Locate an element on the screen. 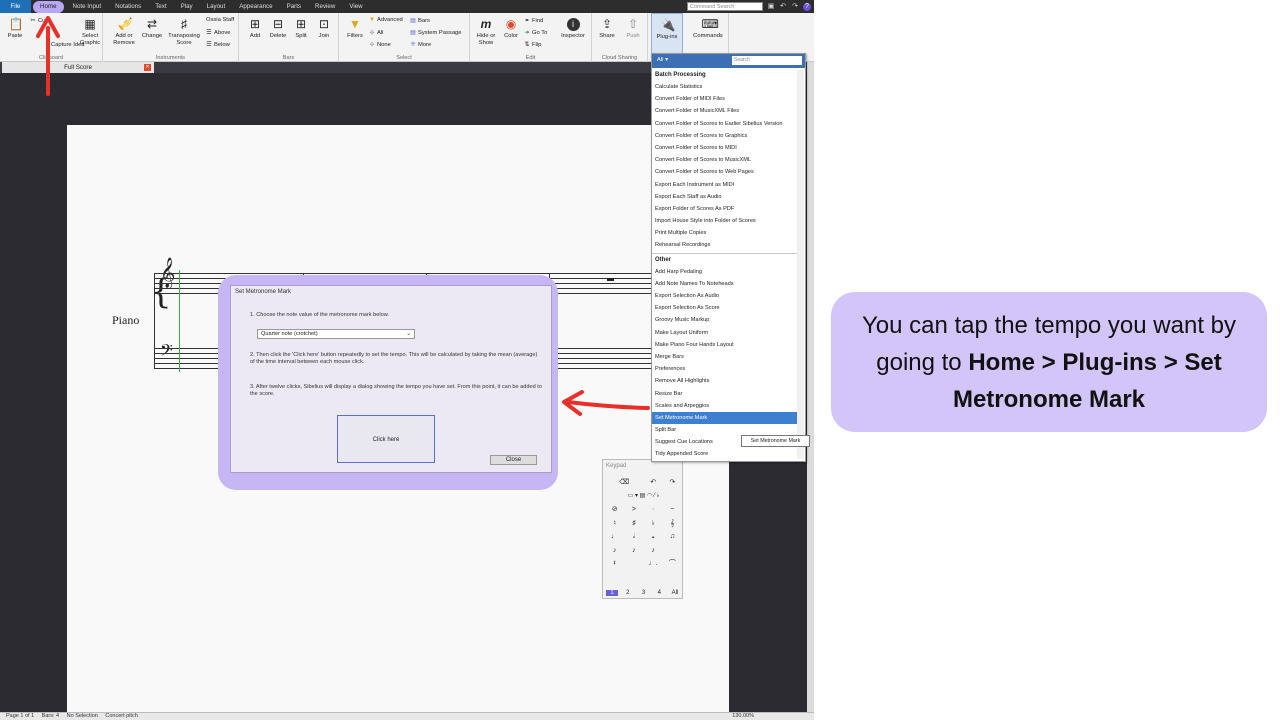  plugin-menu-item: Scales and Arpeggios is located at coordinates (725, 406).